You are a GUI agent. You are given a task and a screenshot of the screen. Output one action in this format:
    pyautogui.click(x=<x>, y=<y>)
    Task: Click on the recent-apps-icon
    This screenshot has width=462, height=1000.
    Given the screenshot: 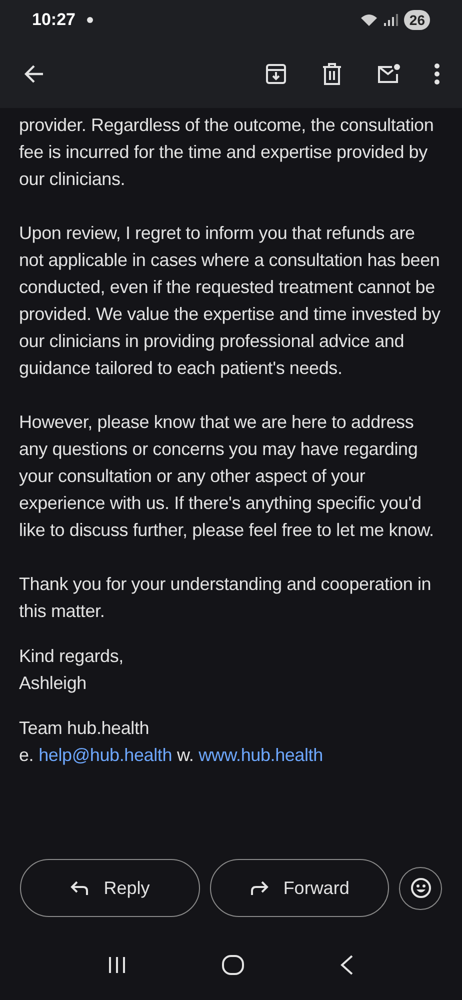 What is the action you would take?
    pyautogui.click(x=117, y=965)
    